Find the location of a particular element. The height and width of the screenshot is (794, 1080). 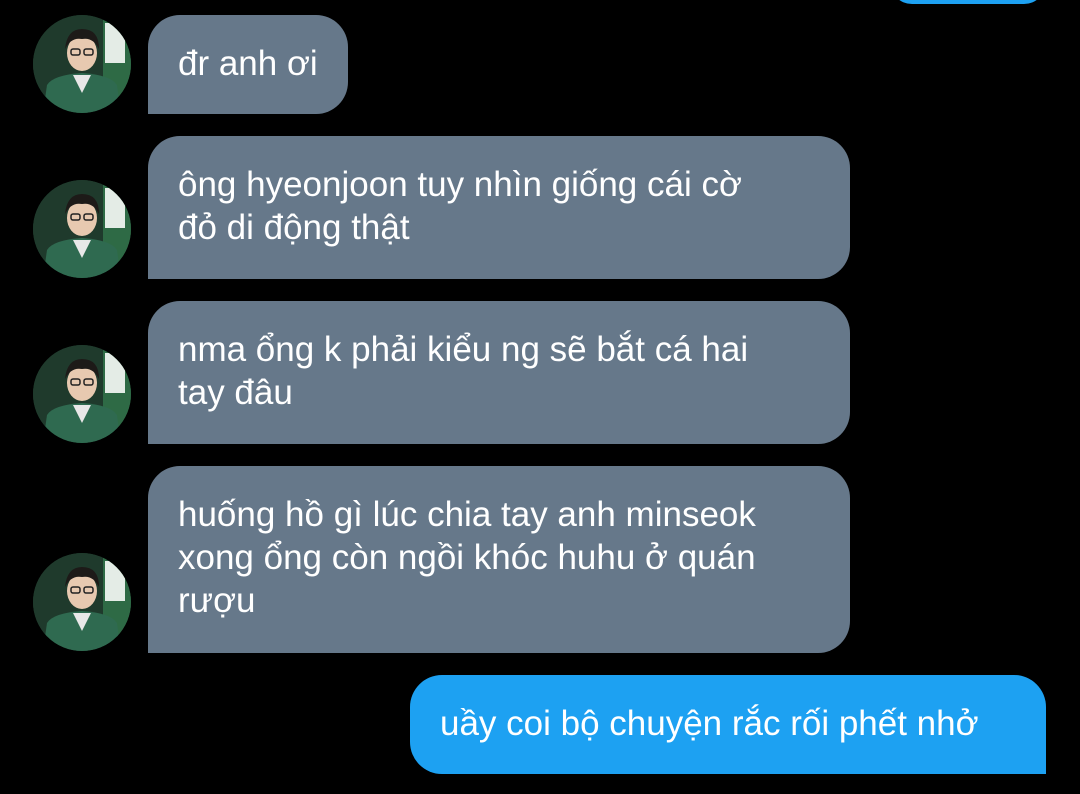

received-message-bubble: đr anh ơi is located at coordinates (248, 64).